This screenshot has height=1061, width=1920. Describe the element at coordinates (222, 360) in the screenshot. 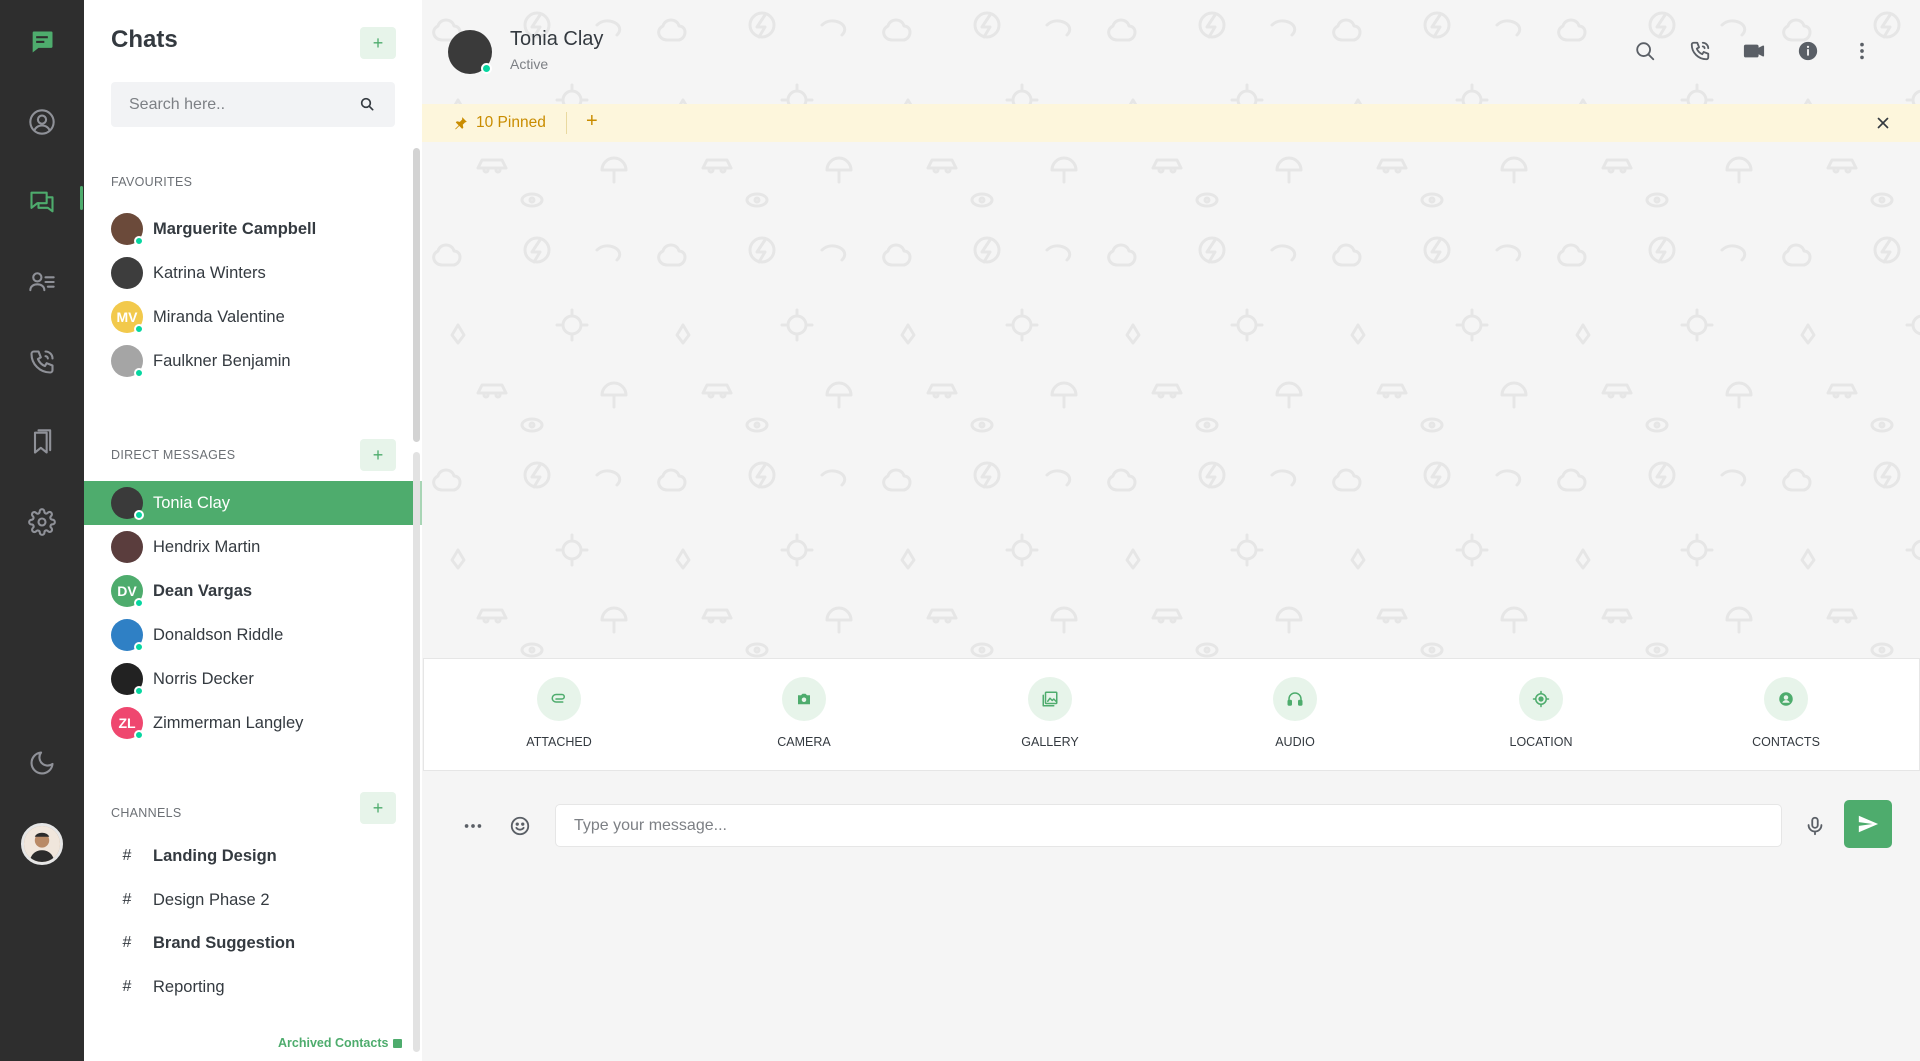

I see `contact-name: Faulkner Benjamin` at that location.